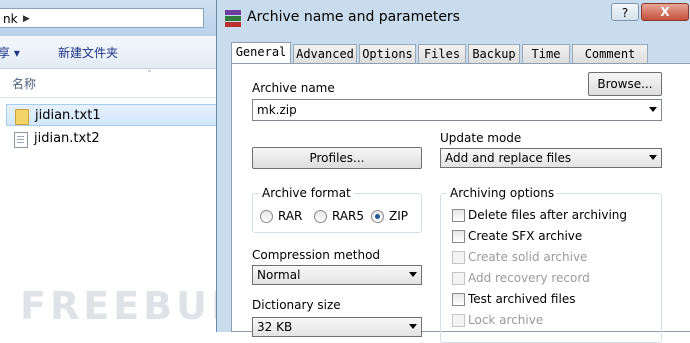  What do you see at coordinates (21, 140) in the screenshot?
I see `text-file-icon` at bounding box center [21, 140].